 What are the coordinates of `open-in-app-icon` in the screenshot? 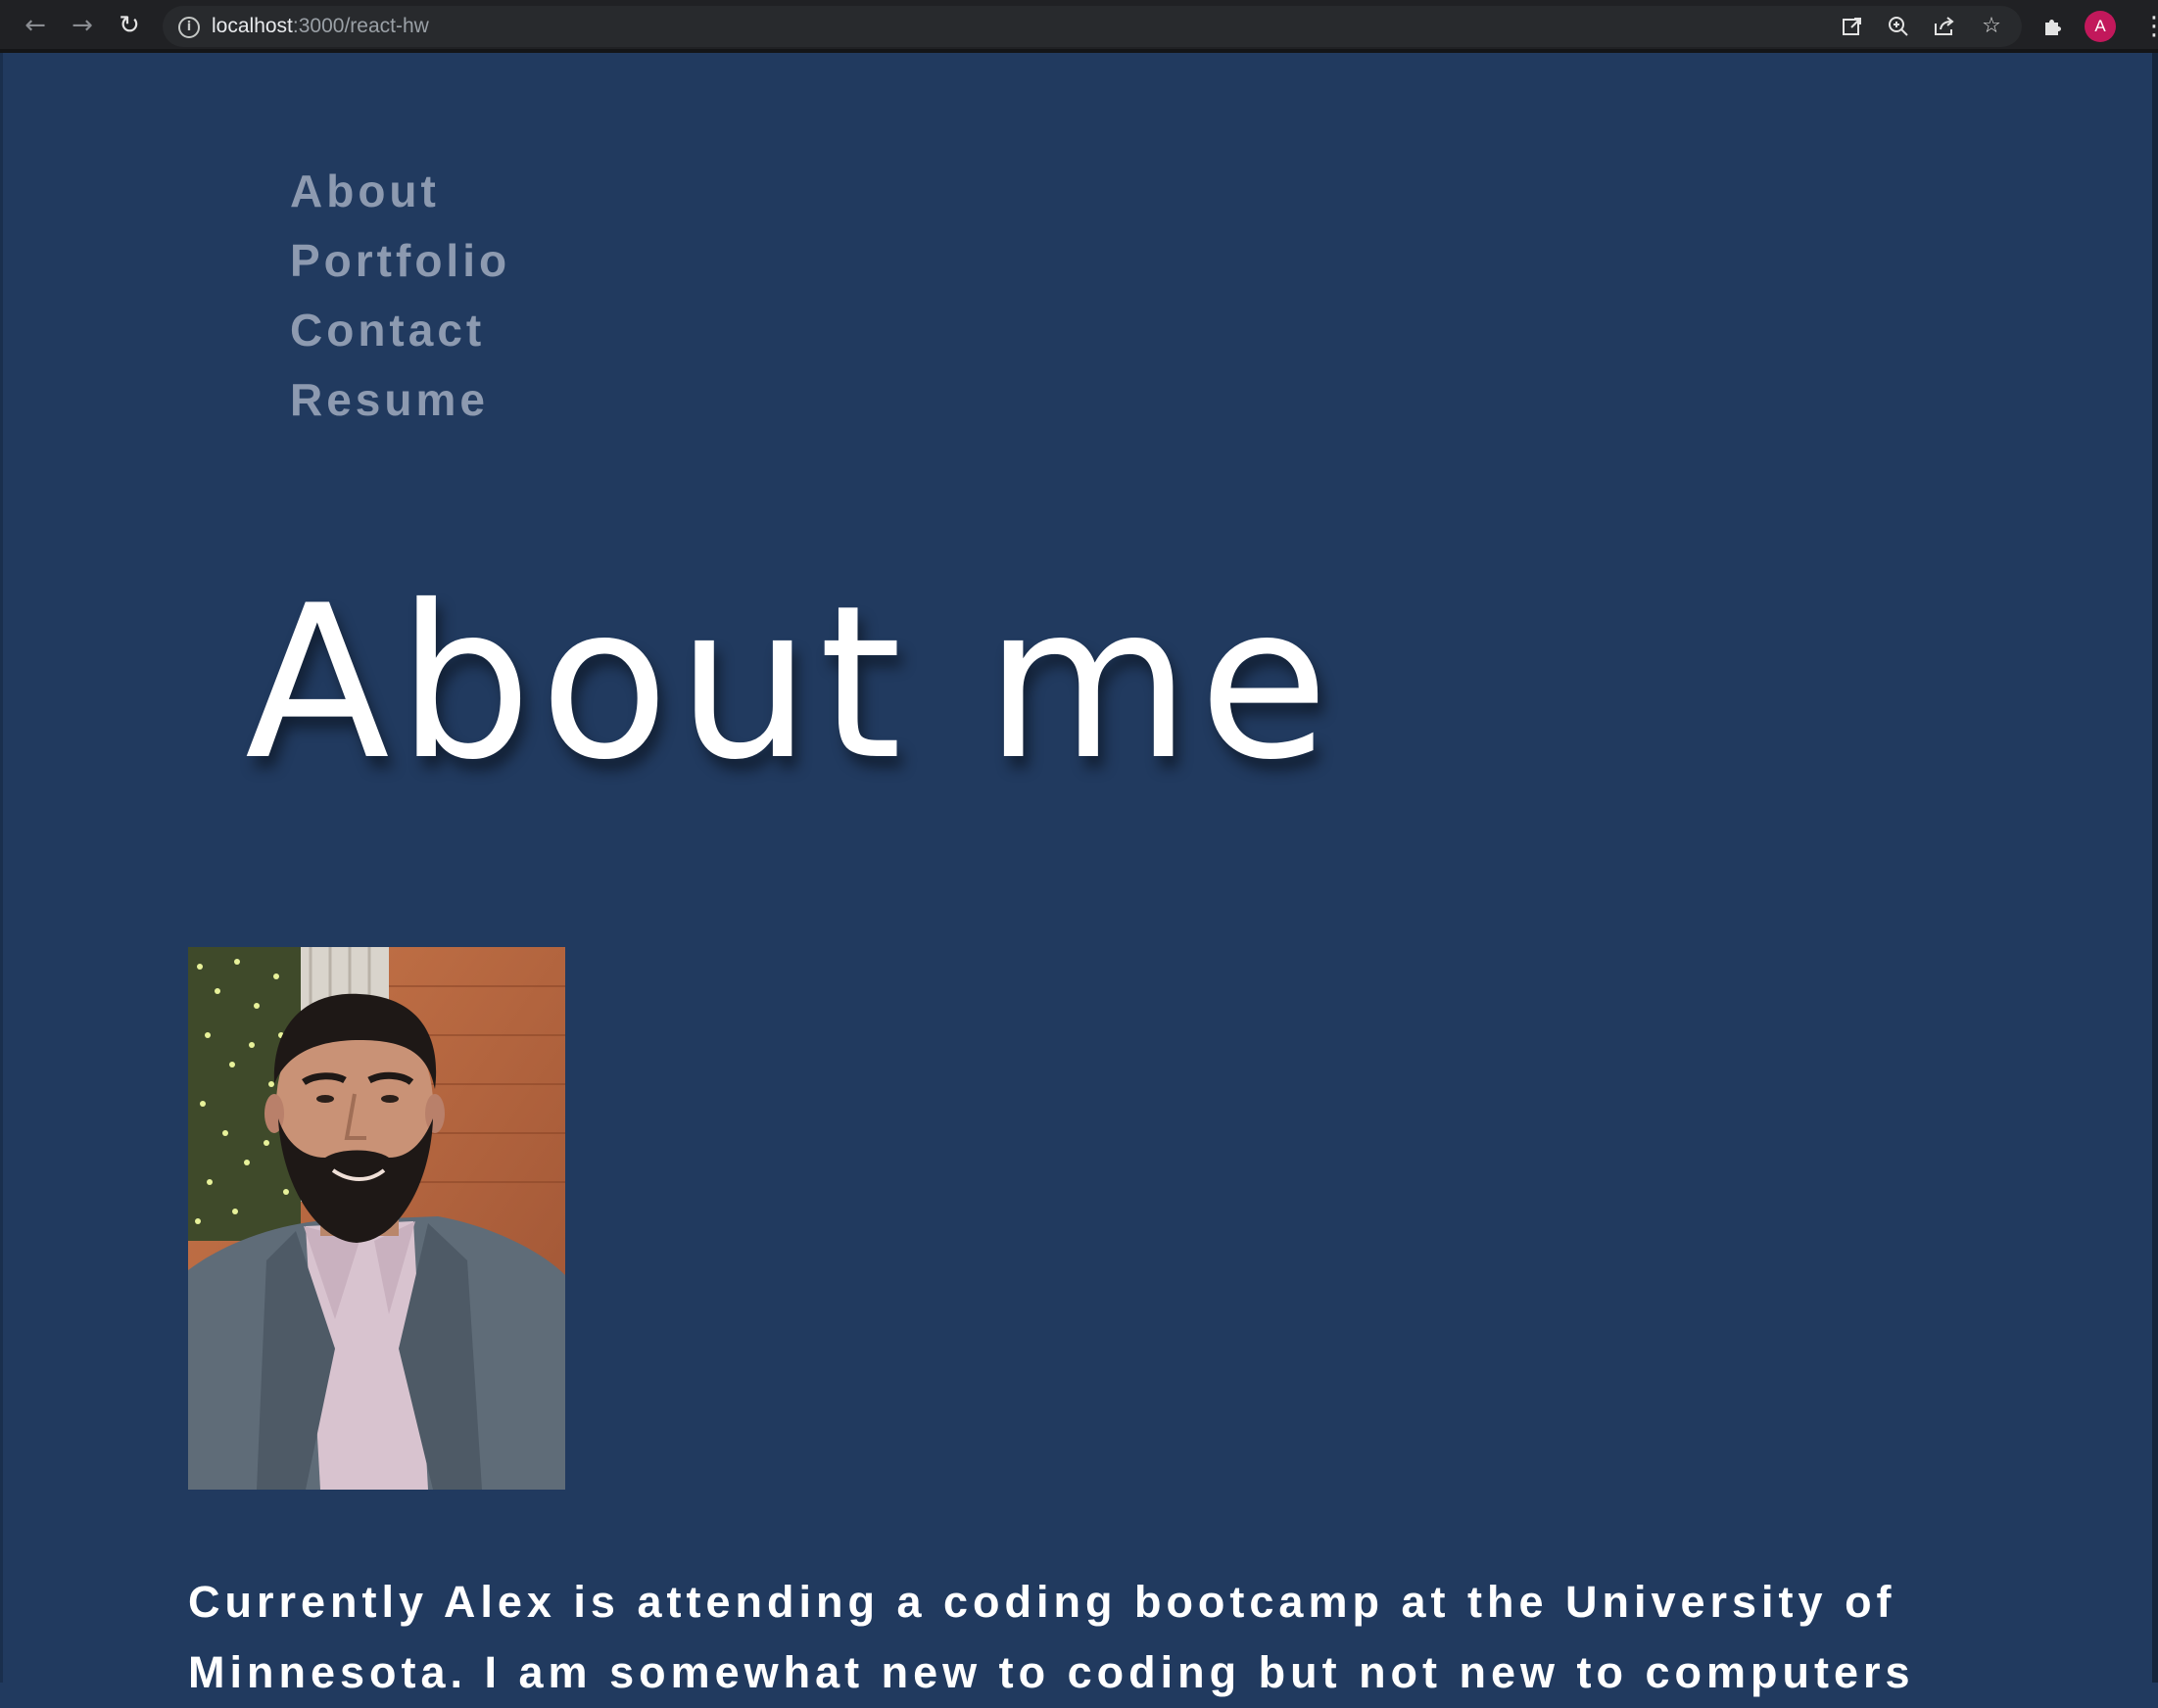 It's located at (1853, 26).